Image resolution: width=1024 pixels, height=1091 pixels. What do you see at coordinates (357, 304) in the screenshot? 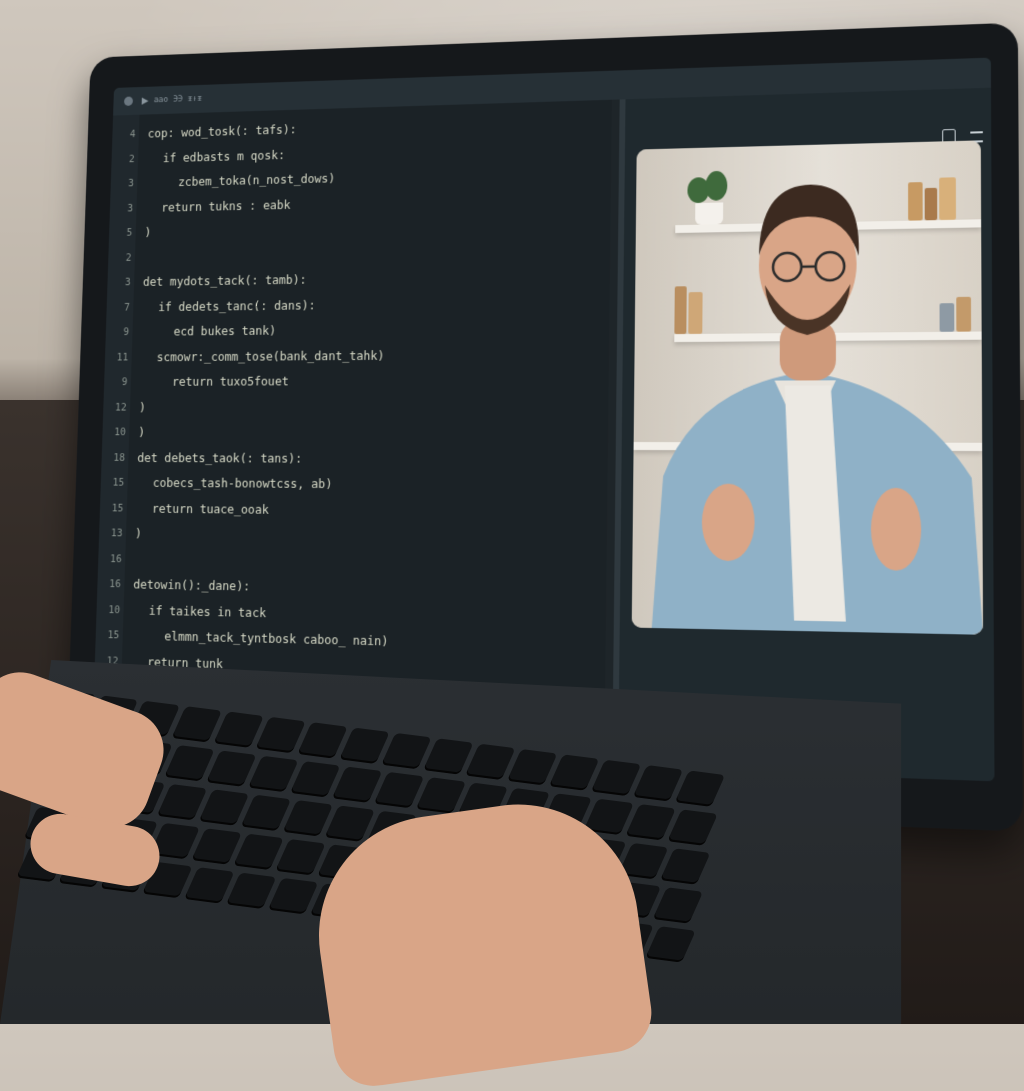
I see `code-line: 7 if dedets_tanc(: dans):` at bounding box center [357, 304].